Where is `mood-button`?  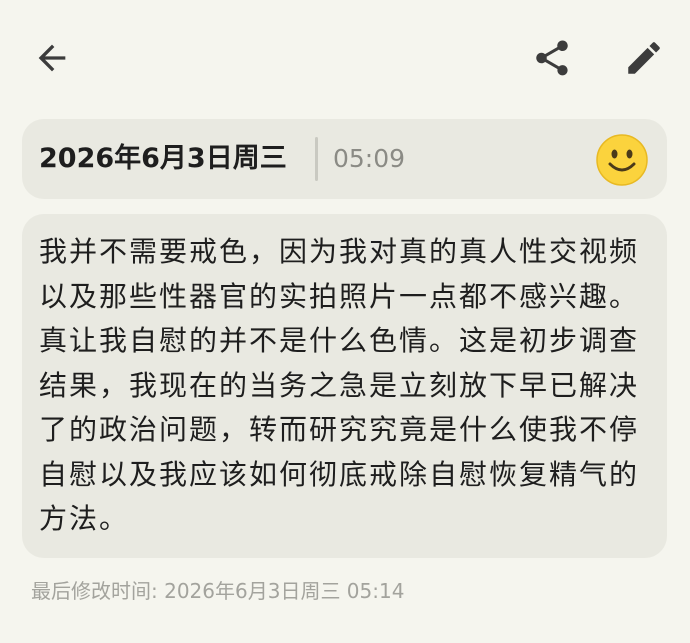 mood-button is located at coordinates (622, 160).